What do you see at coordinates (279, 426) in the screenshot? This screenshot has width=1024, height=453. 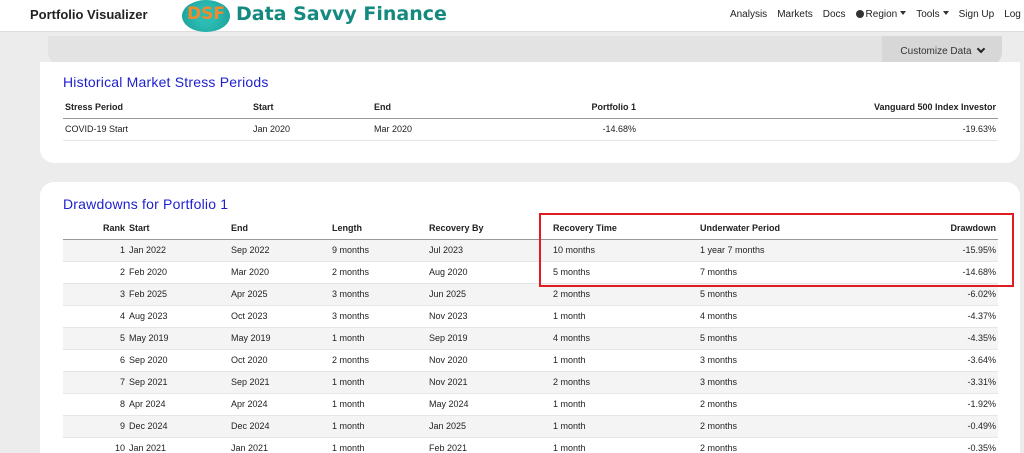 I see `cell-end: Dec 2024` at bounding box center [279, 426].